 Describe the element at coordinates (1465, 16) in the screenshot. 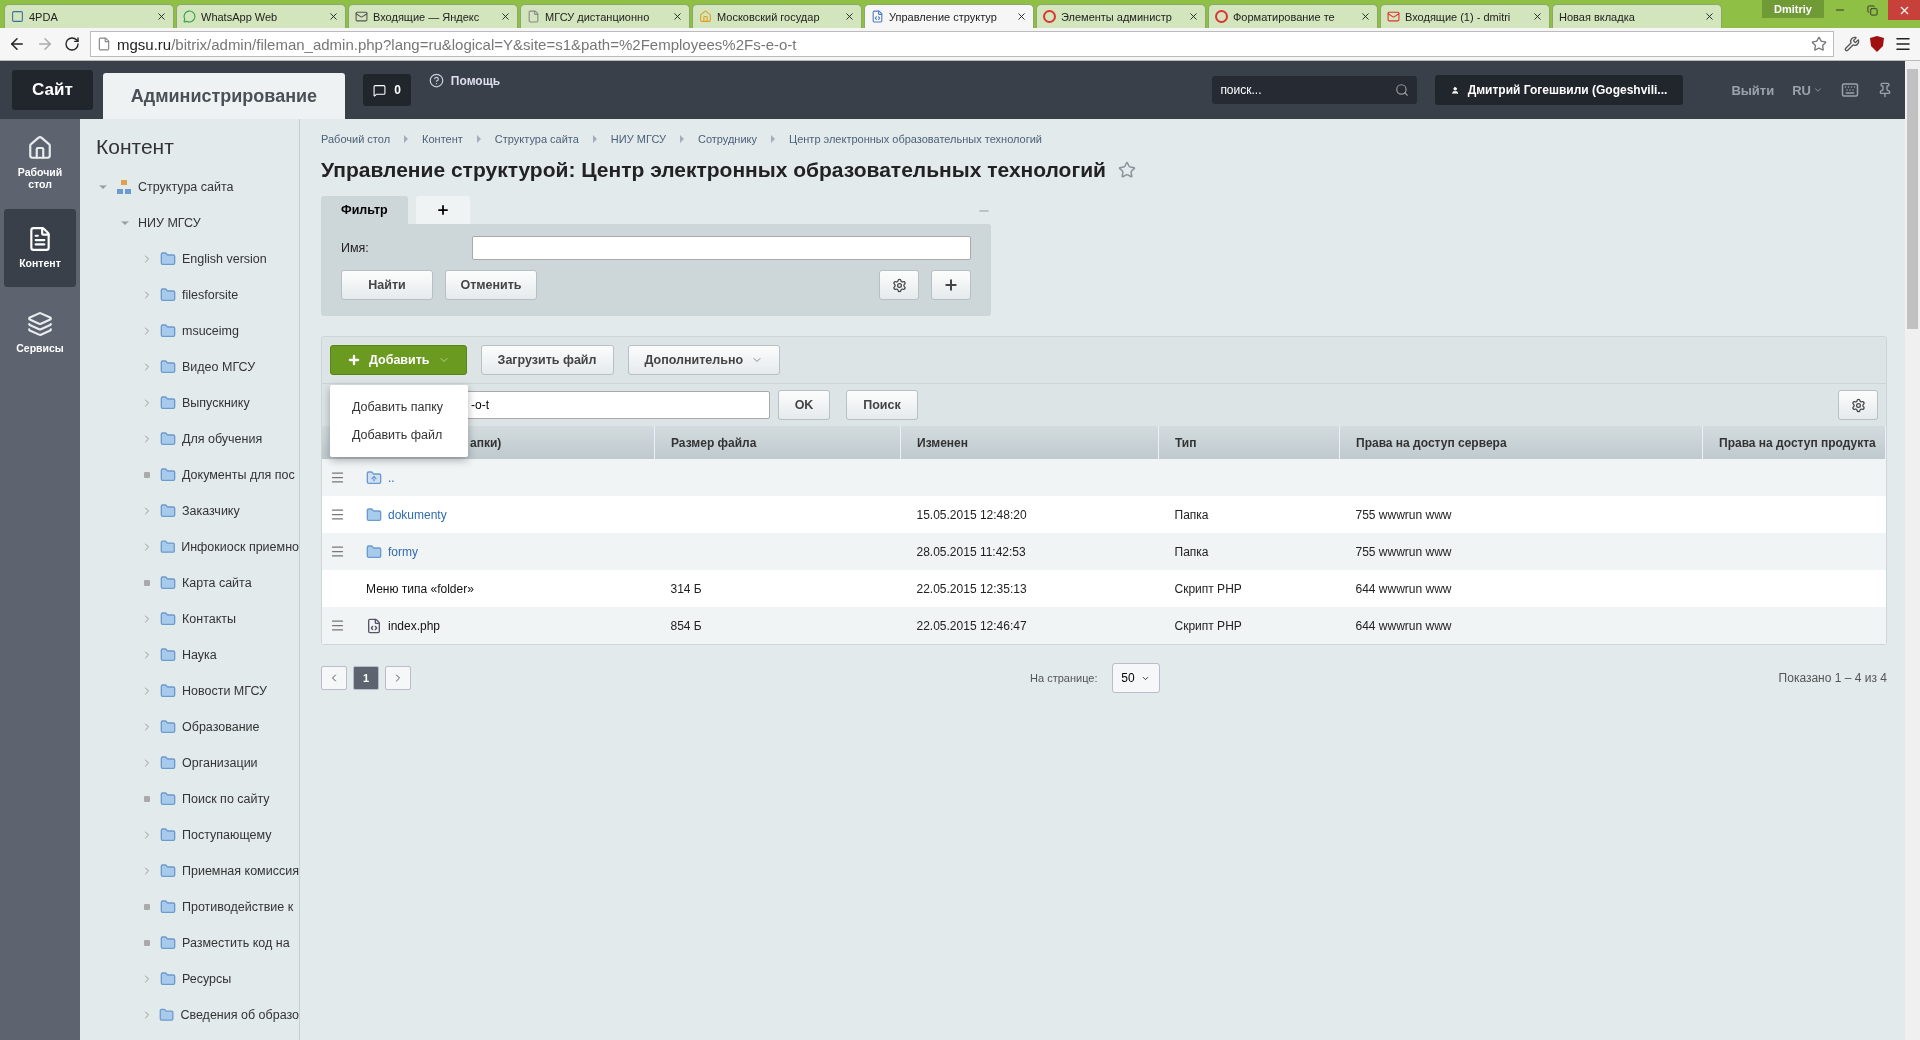

I see `browser-tab: Входящие (1) - dmitri` at that location.